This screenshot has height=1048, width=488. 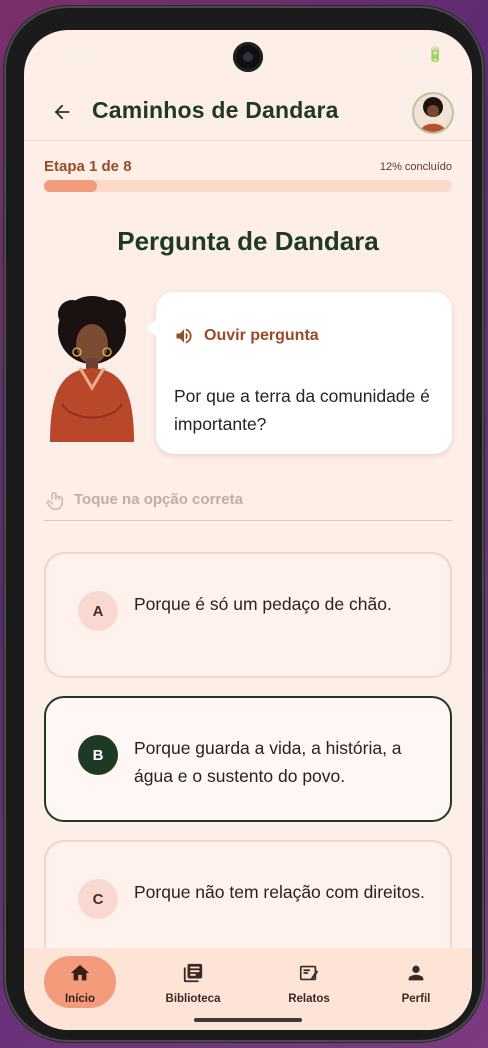 I want to click on avatar, so click(x=433, y=113).